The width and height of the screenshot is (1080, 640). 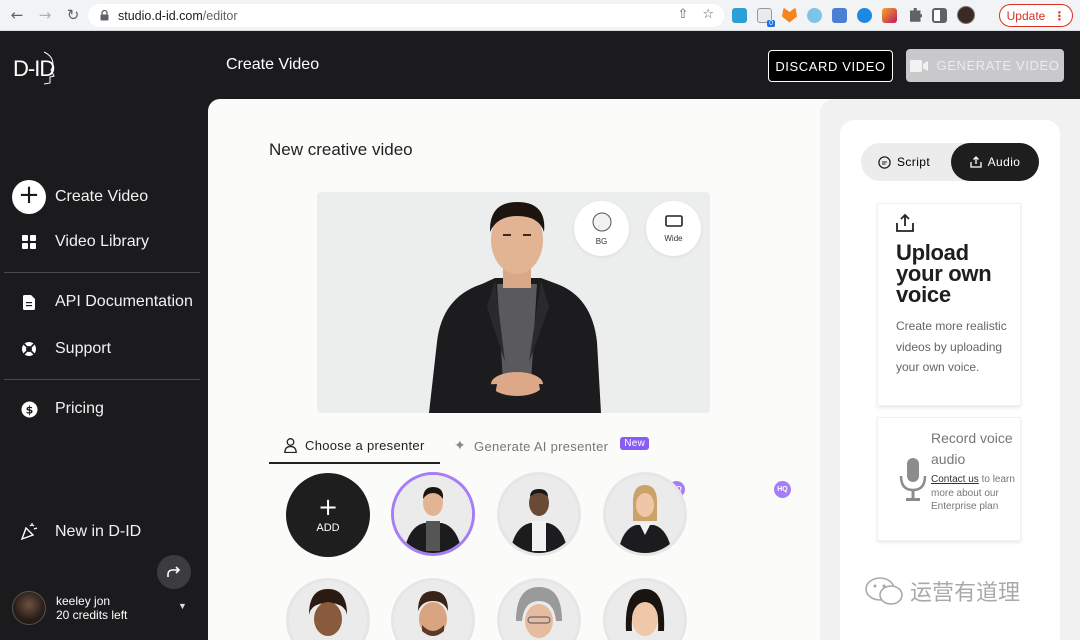 What do you see at coordinates (29, 532) in the screenshot?
I see `party-icon` at bounding box center [29, 532].